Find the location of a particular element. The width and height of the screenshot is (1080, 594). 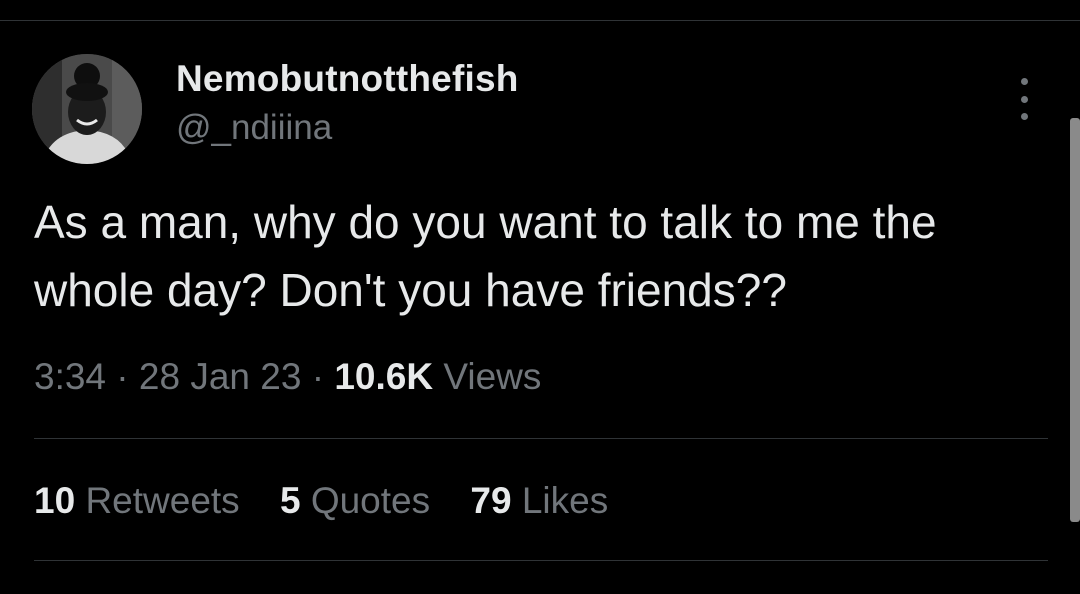

likes-stat: 79 Likes is located at coordinates (539, 501).